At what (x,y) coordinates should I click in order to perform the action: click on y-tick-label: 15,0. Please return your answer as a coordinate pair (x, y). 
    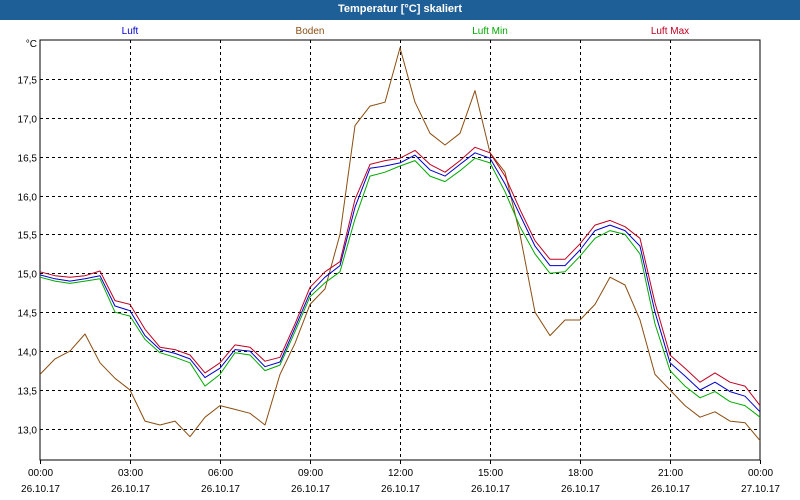
    Looking at the image, I should click on (28, 275).